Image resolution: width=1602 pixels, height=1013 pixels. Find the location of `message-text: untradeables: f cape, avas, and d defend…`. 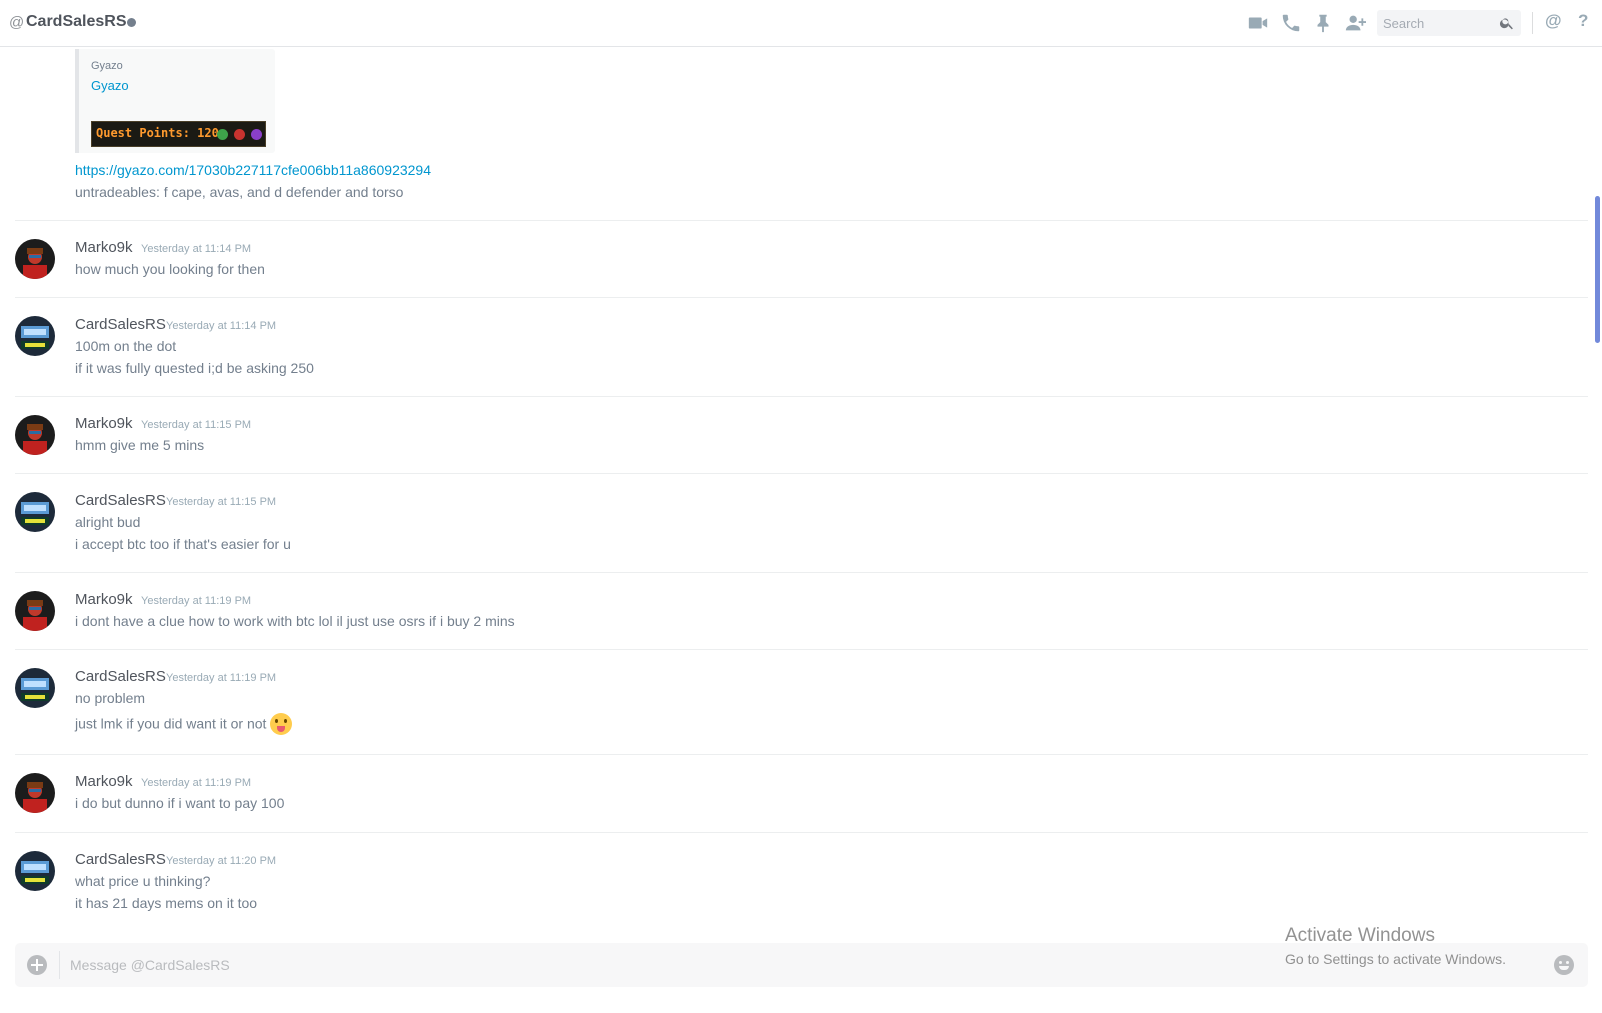

message-text: untradeables: f cape, avas, and d defend… is located at coordinates (239, 192).